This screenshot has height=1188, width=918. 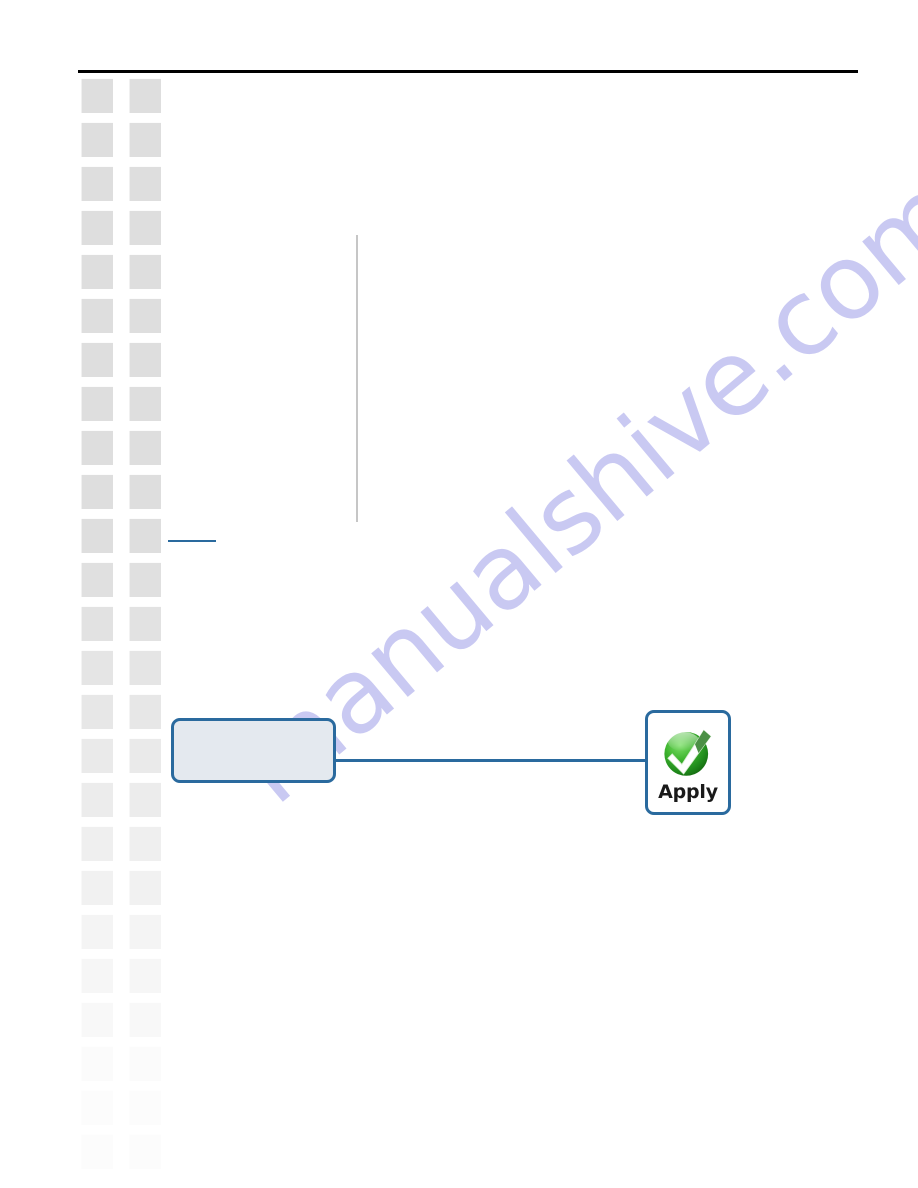 What do you see at coordinates (490, 760) in the screenshot?
I see `callout-connector-line` at bounding box center [490, 760].